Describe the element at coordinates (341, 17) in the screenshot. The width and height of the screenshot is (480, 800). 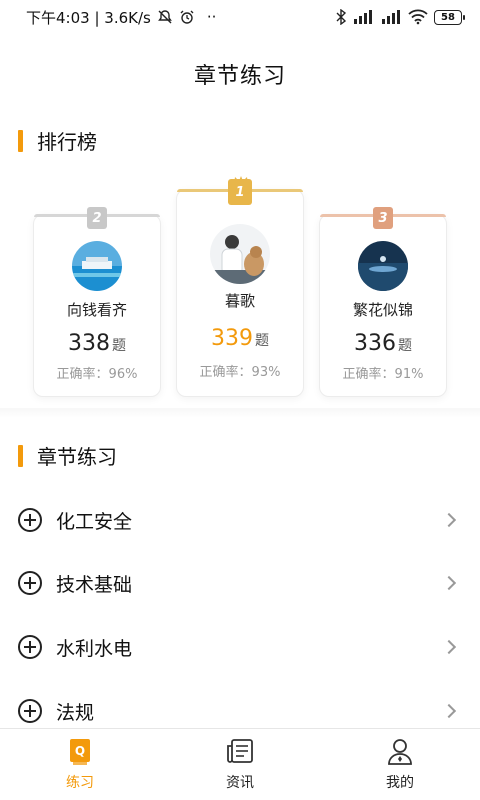
I see `bluetooth-icon` at that location.